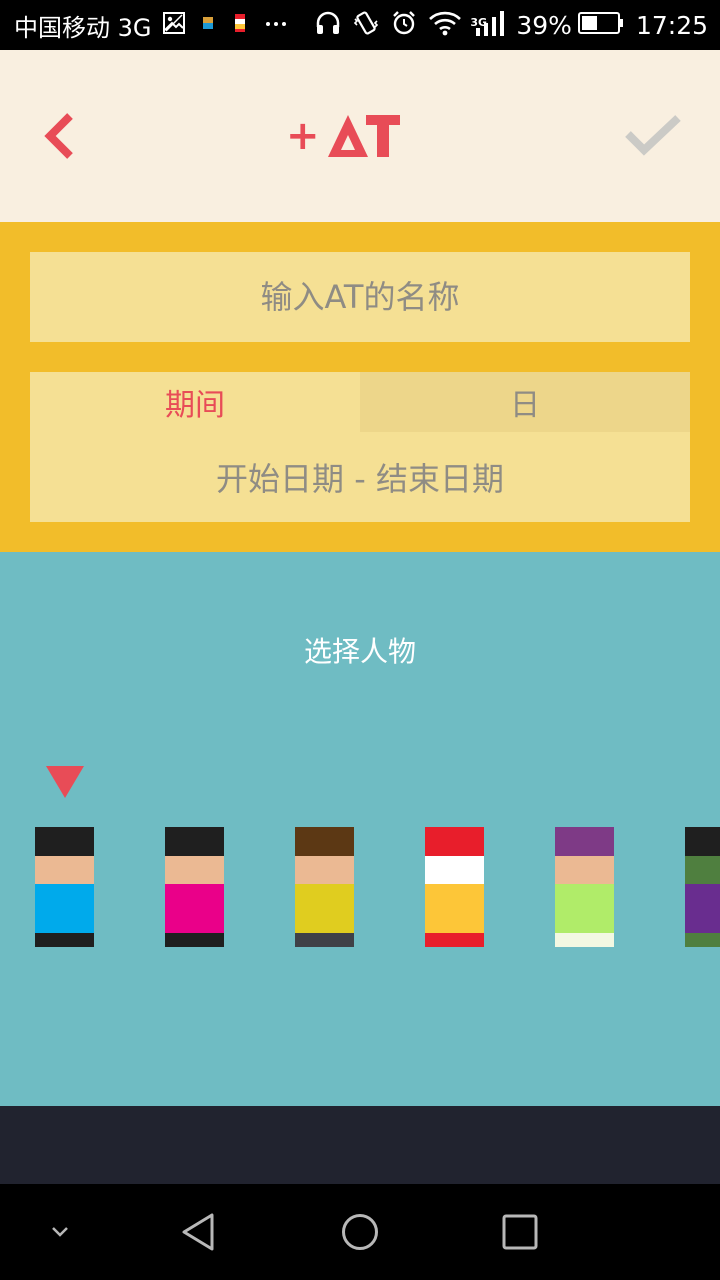 The height and width of the screenshot is (1280, 720). I want to click on hide-nav-button, so click(60, 1232).